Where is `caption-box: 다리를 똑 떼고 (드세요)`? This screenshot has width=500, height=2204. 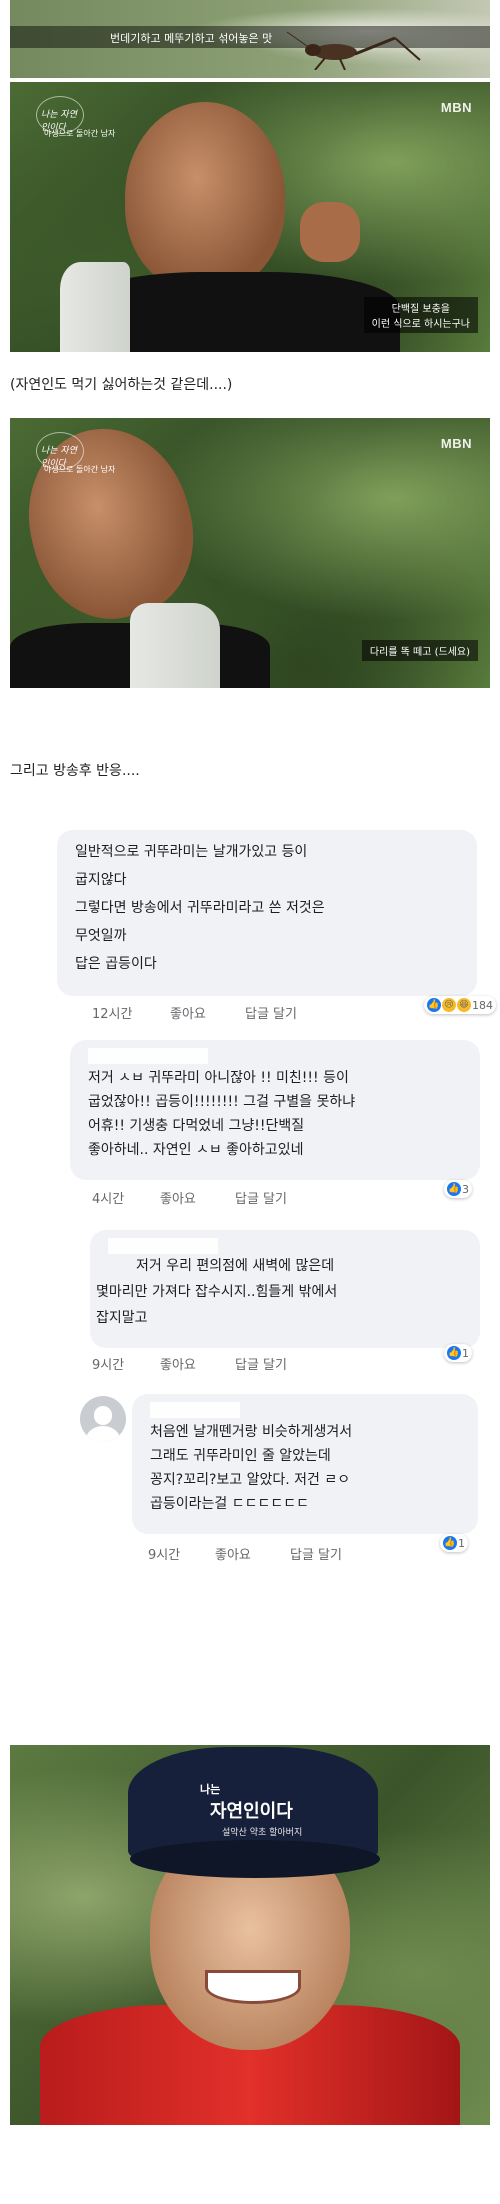 caption-box: 다리를 똑 떼고 (드세요) is located at coordinates (419, 650).